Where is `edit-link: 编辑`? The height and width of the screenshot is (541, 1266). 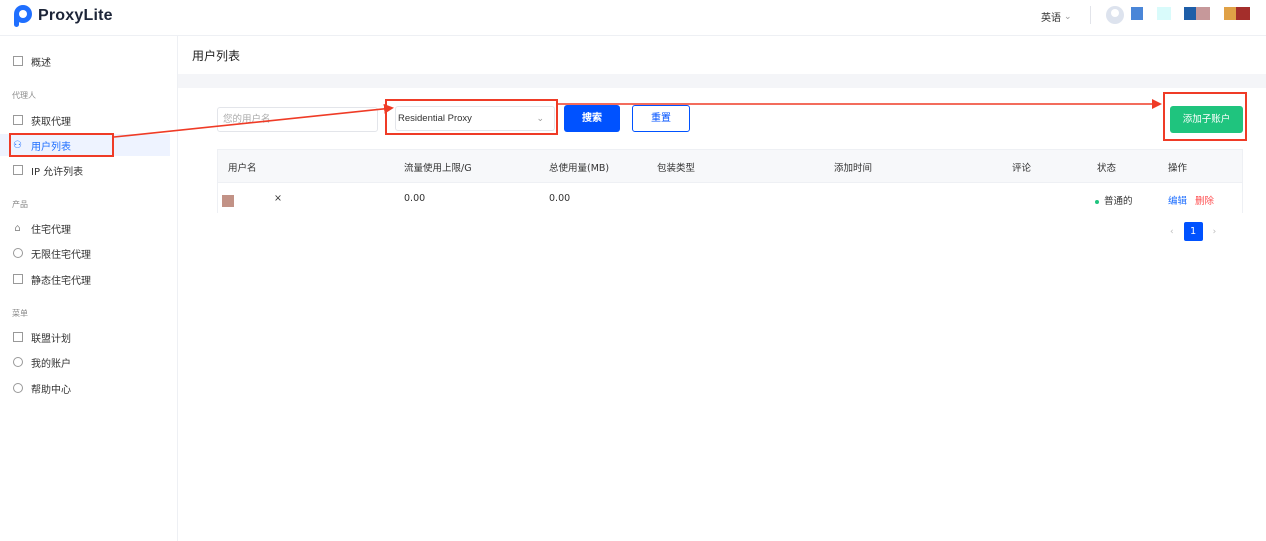 edit-link: 编辑 is located at coordinates (1177, 201).